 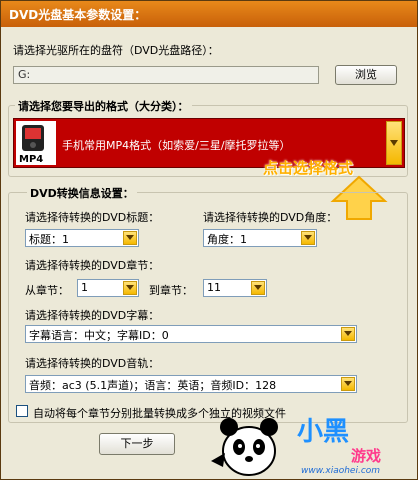 I want to click on subtitle-label: 请选择待转换的DVD字幕：, so click(x=92, y=315).